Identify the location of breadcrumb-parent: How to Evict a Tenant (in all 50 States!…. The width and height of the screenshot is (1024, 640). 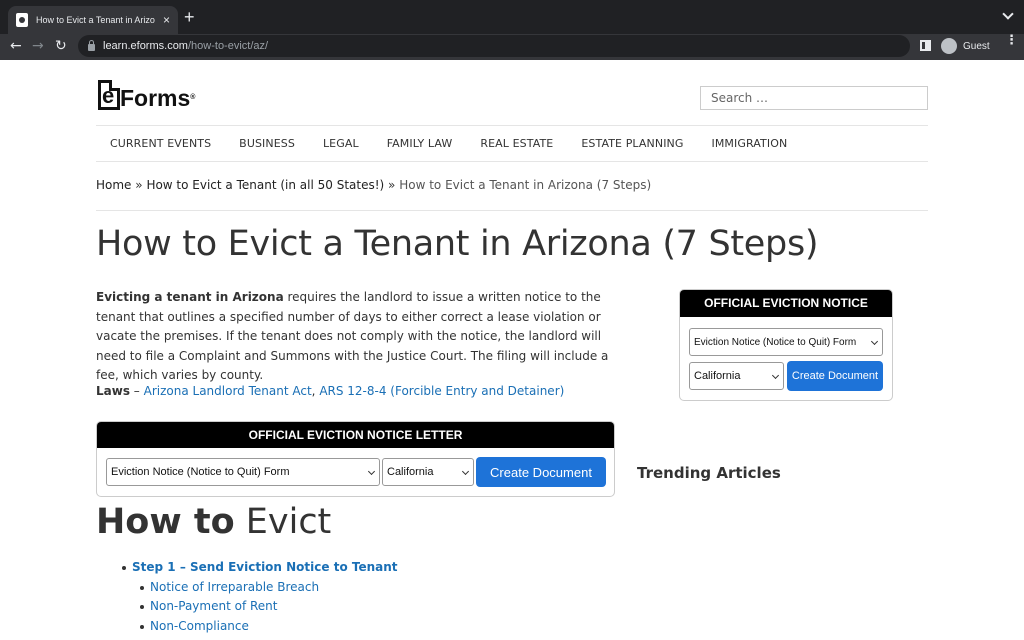
(265, 185).